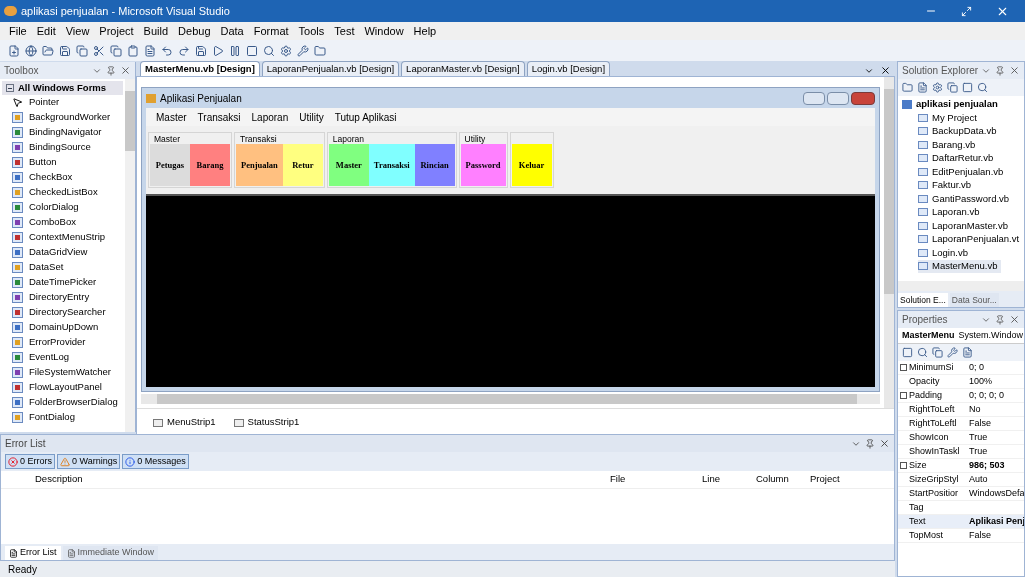 Image resolution: width=1025 pixels, height=577 pixels. Describe the element at coordinates (62, 177) in the screenshot. I see `toolbox-item: CheckBox` at that location.